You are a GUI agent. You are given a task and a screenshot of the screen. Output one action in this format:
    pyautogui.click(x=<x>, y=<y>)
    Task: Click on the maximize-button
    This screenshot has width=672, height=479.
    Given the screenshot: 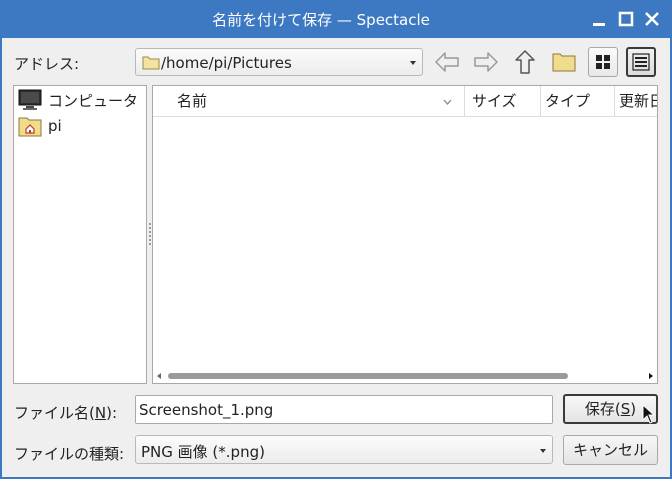 What is the action you would take?
    pyautogui.click(x=626, y=19)
    